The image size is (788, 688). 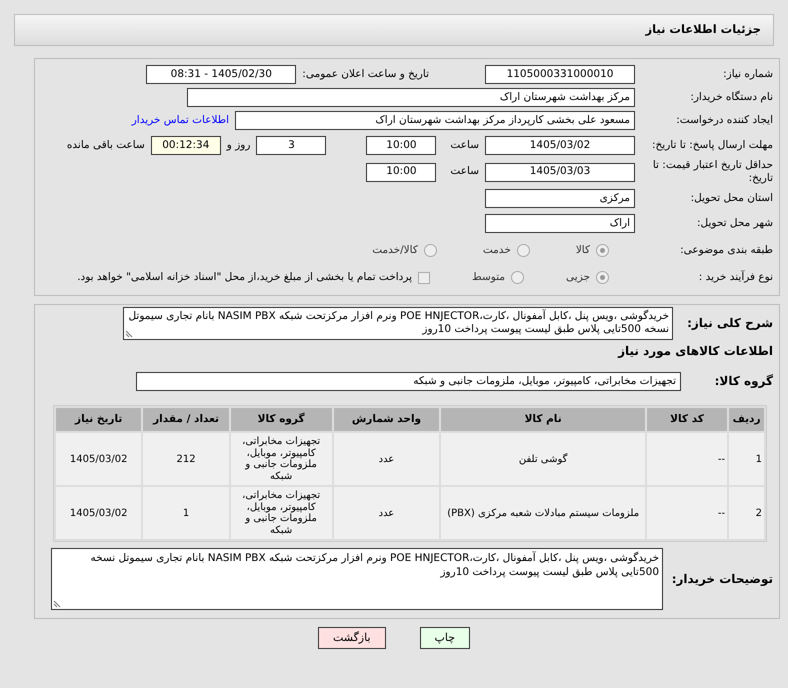 I want to click on column-header: ردیف, so click(x=746, y=419).